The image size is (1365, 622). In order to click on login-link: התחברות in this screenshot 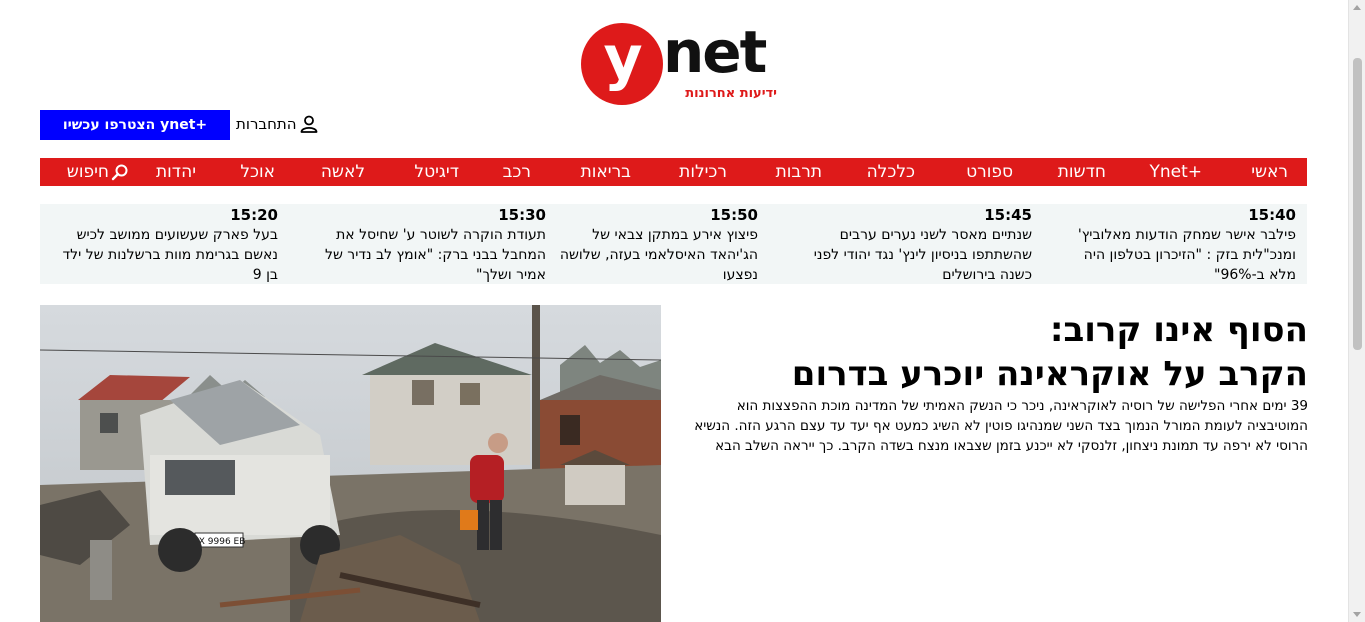, I will do `click(277, 124)`.